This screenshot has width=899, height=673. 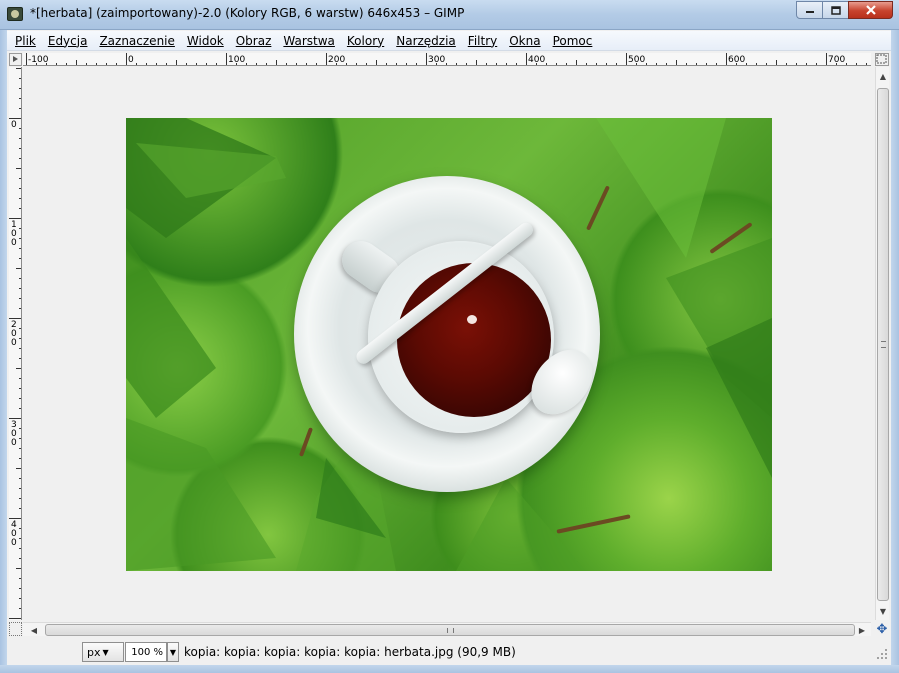 I want to click on ruler-label: 400, so click(x=536, y=60).